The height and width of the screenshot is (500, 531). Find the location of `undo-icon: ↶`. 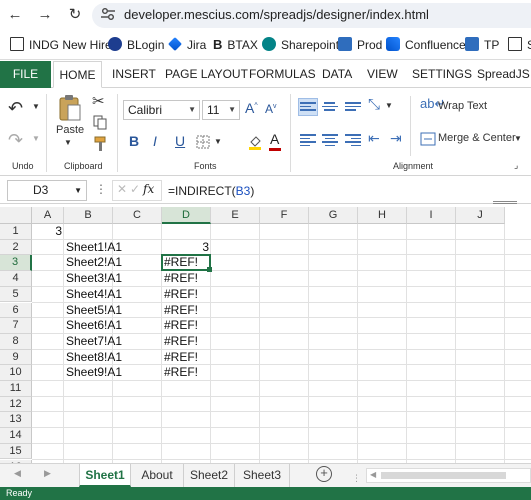

undo-icon: ↶ is located at coordinates (15, 108).